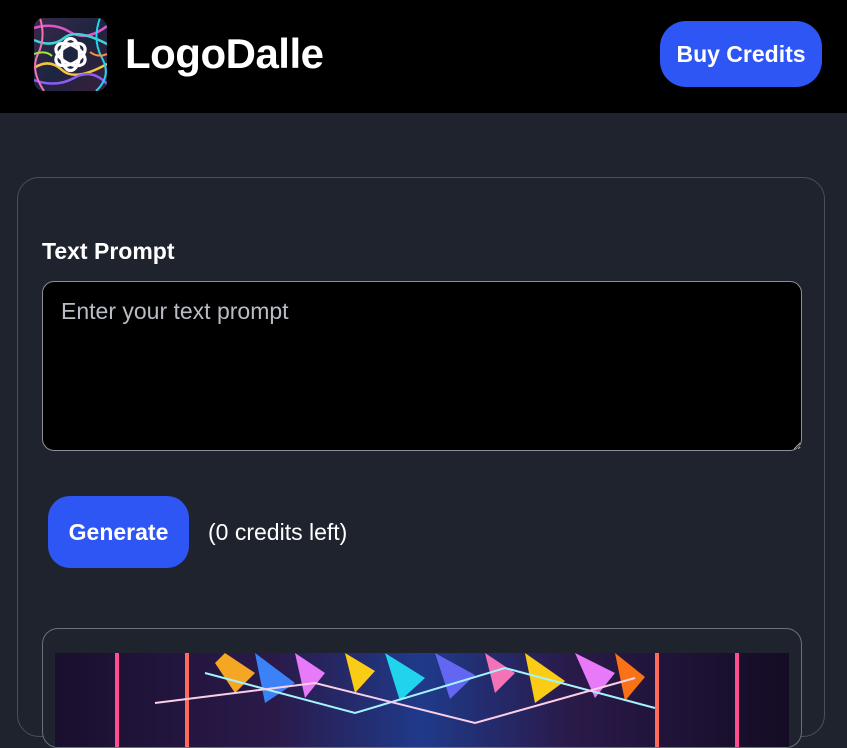  Describe the element at coordinates (118, 532) in the screenshot. I see `generate-button: Generate` at that location.